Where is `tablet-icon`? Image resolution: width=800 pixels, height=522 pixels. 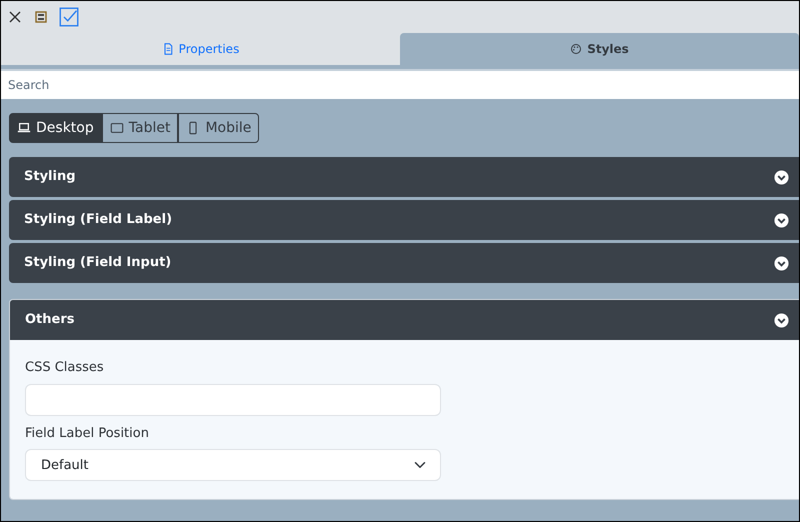
tablet-icon is located at coordinates (117, 128).